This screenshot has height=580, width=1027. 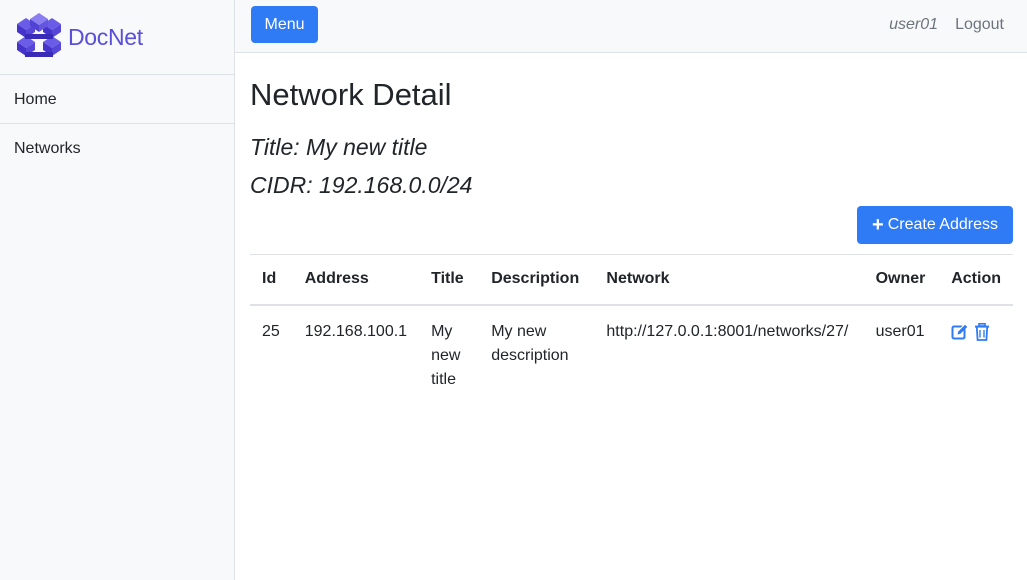 I want to click on column-header-action: Action, so click(x=976, y=280).